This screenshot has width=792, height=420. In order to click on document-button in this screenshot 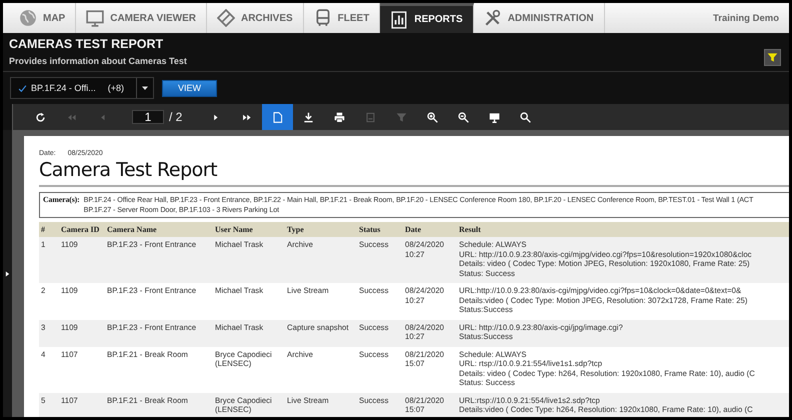, I will do `click(278, 117)`.